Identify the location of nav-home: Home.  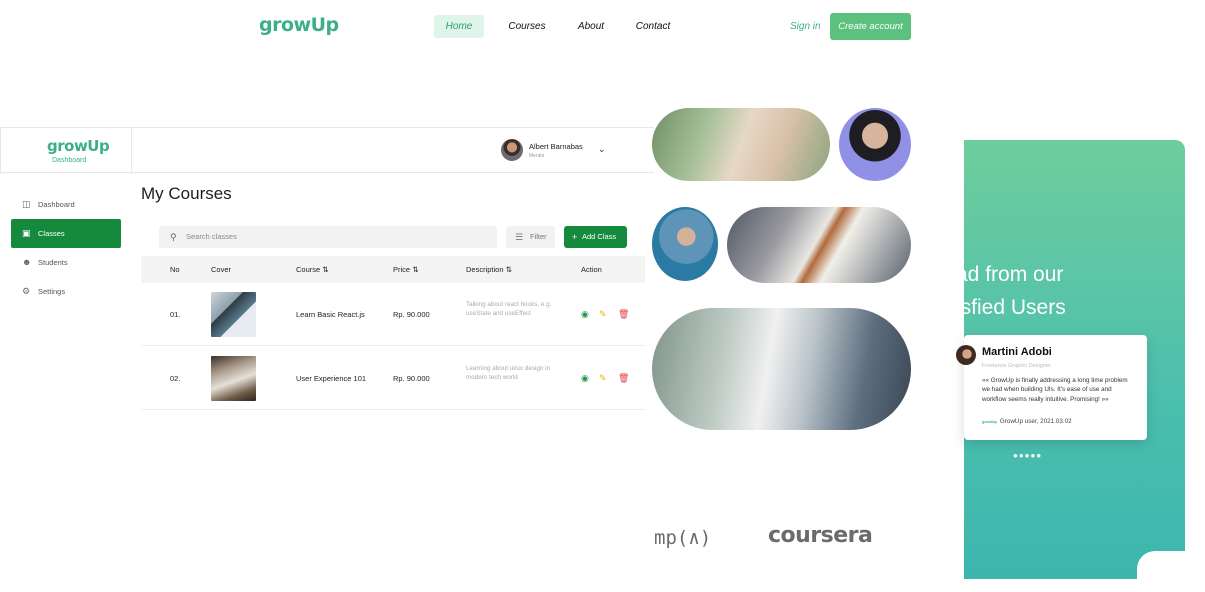
(459, 26).